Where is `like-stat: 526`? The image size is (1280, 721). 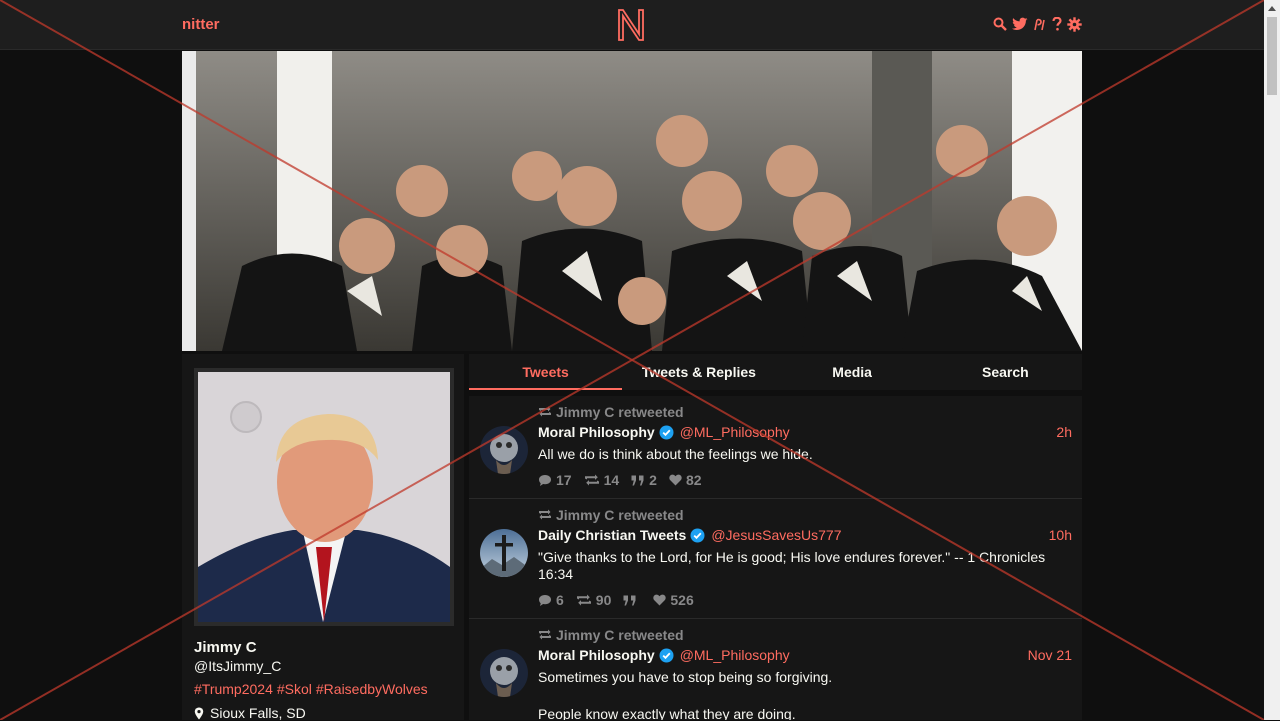
like-stat: 526 is located at coordinates (673, 600).